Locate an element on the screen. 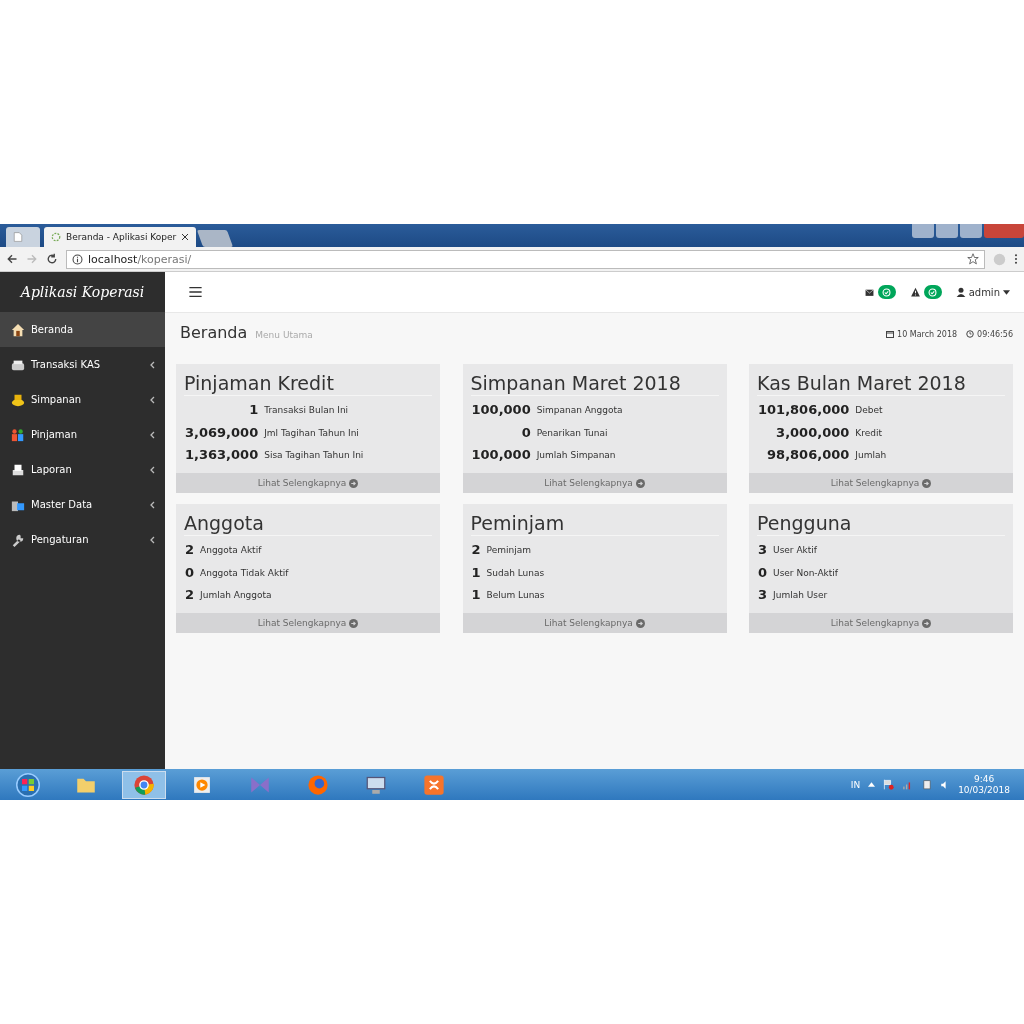 This screenshot has width=1024, height=1024. sidebar-item: Pinjaman is located at coordinates (82, 434).